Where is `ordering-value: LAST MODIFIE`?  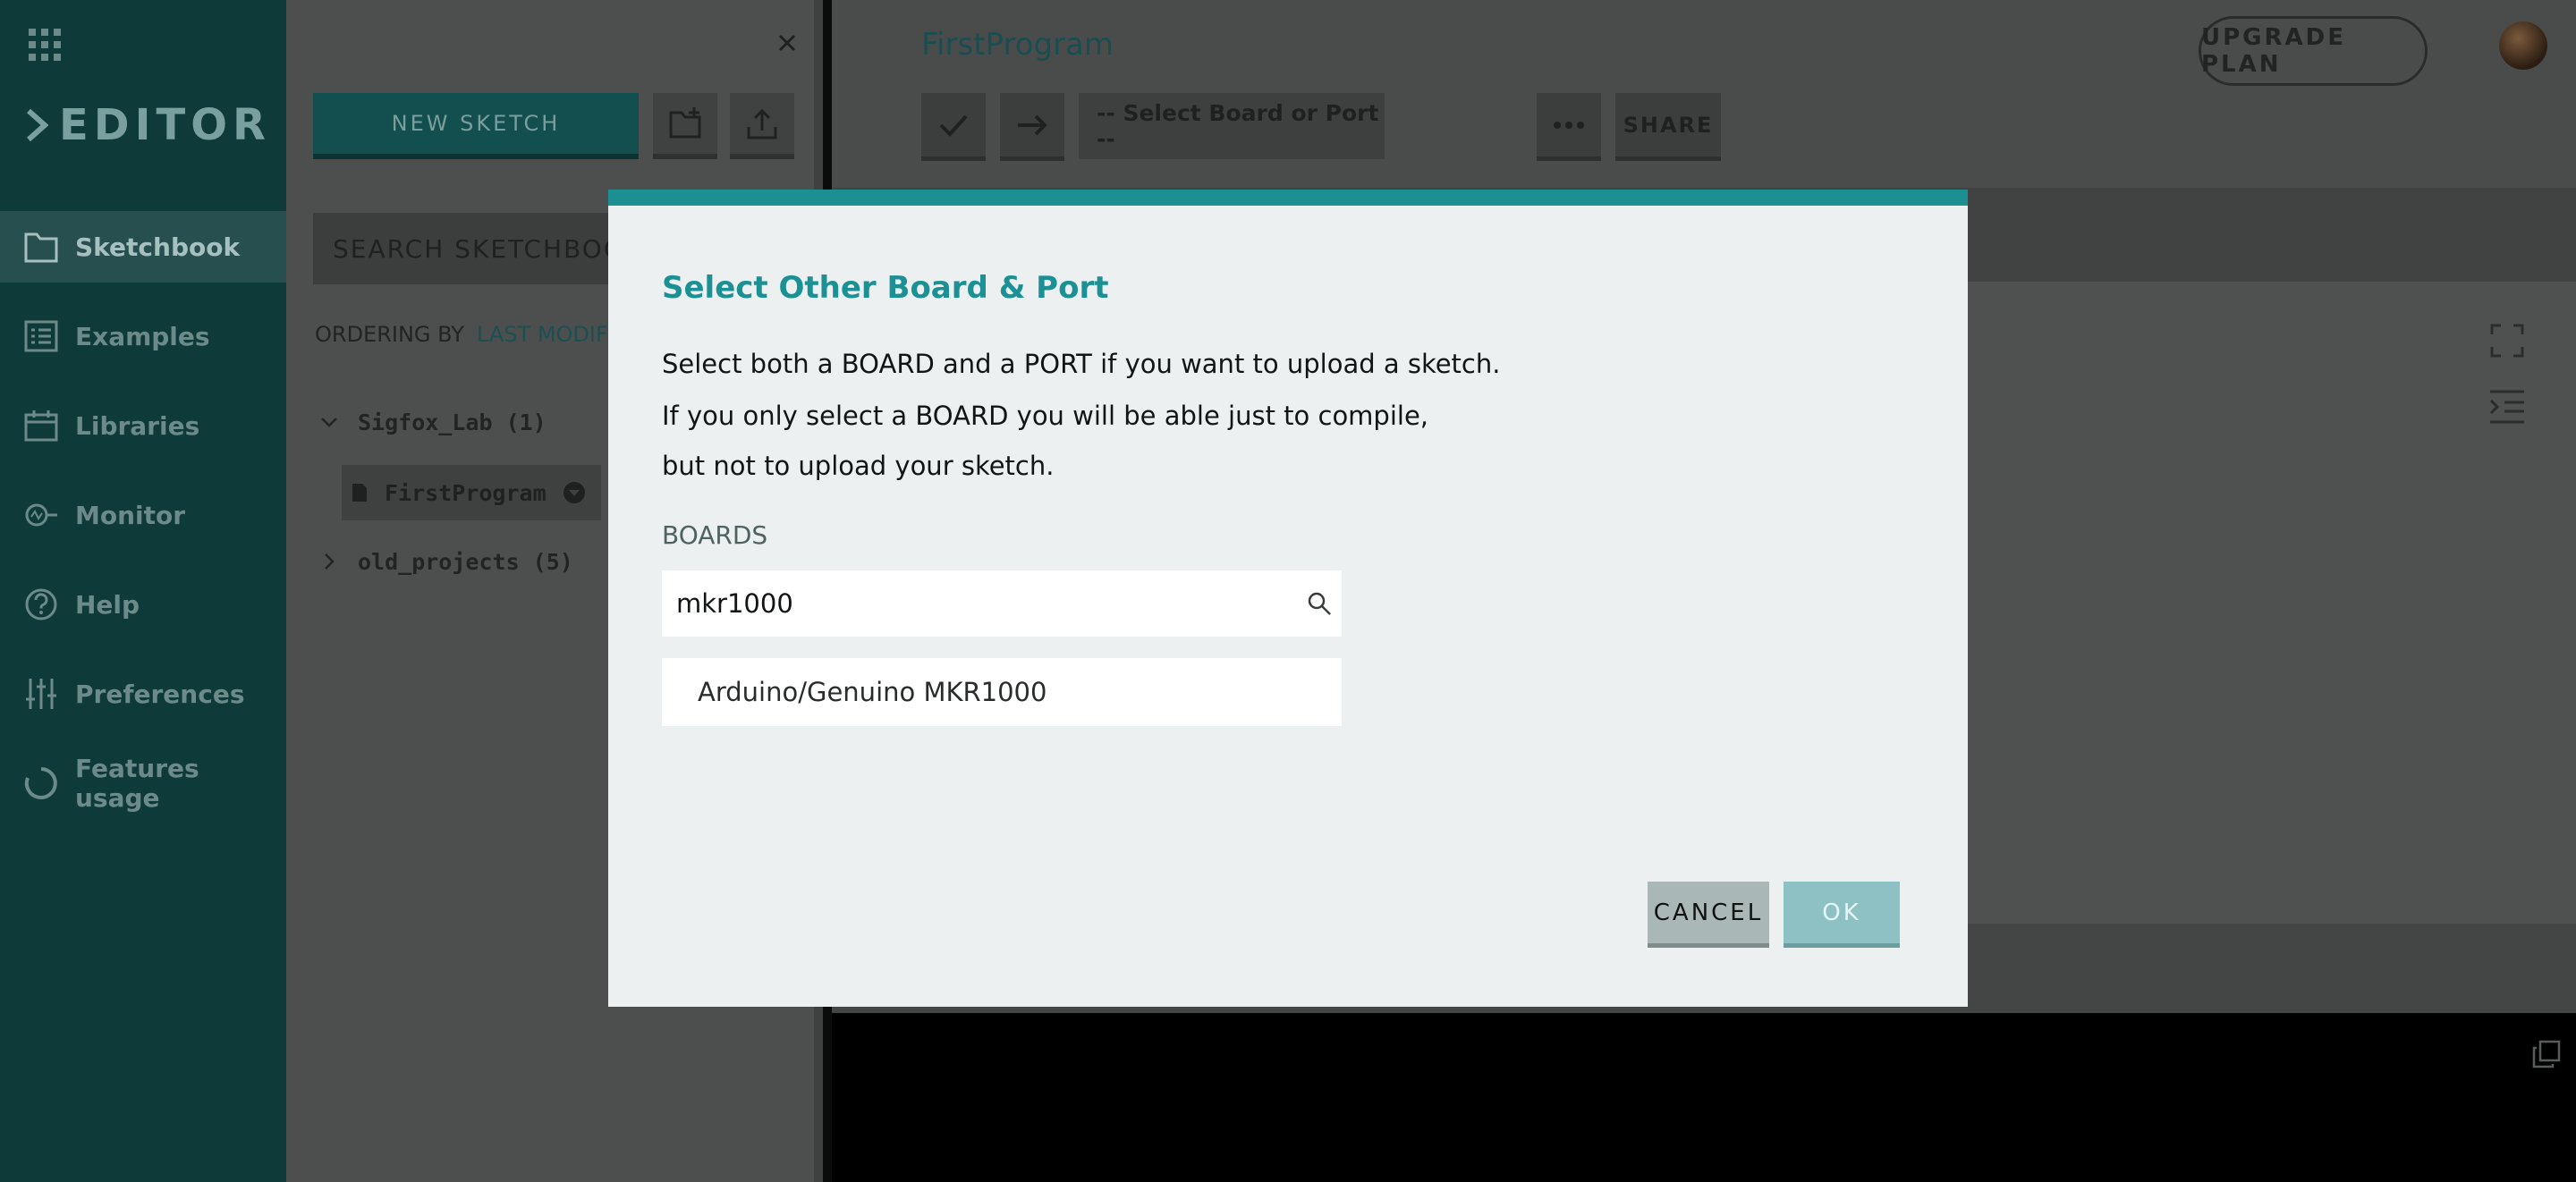
ordering-value: LAST MODIFIE is located at coordinates (552, 334).